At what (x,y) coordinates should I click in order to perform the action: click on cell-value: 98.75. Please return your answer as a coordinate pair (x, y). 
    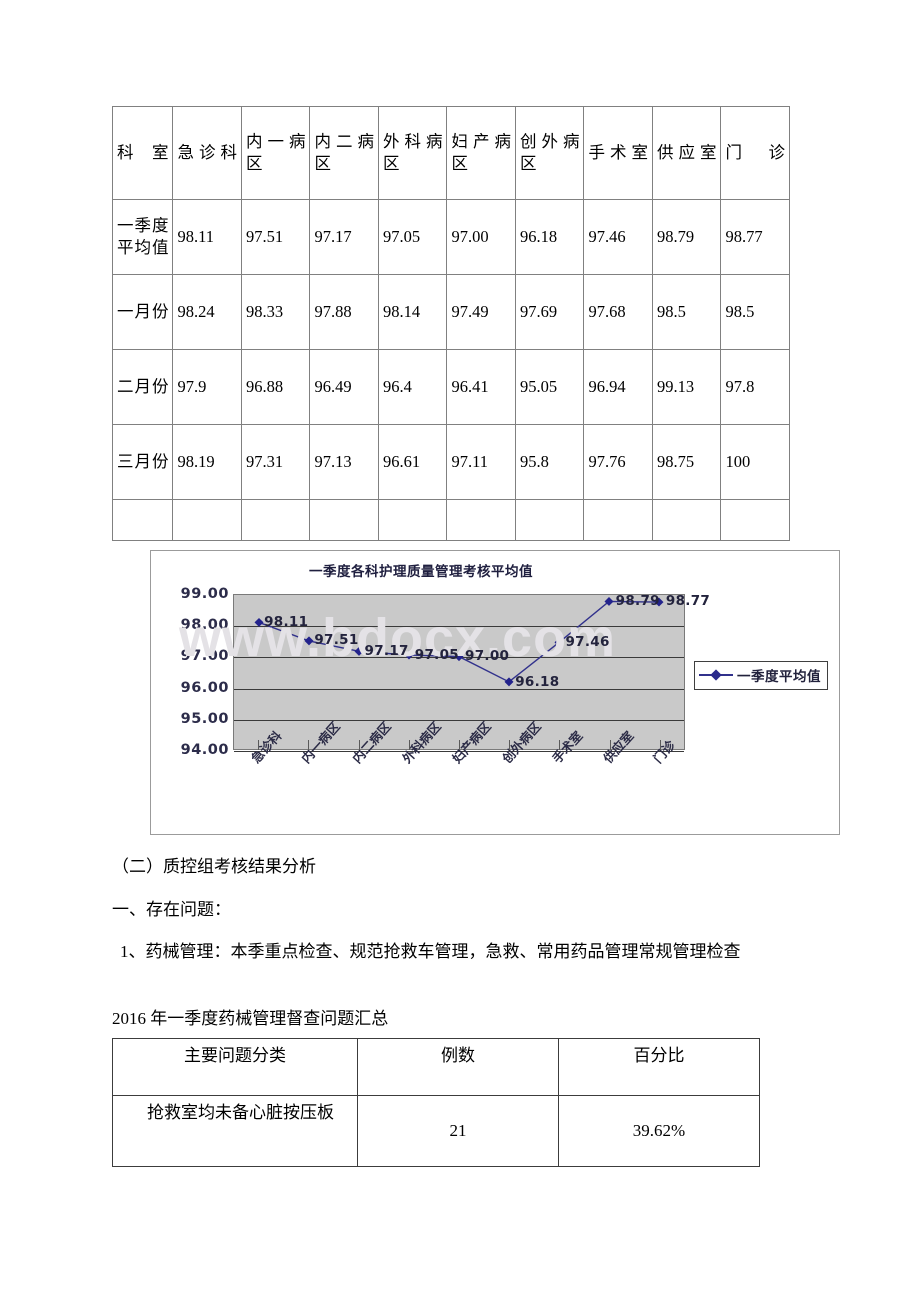
    Looking at the image, I should click on (686, 462).